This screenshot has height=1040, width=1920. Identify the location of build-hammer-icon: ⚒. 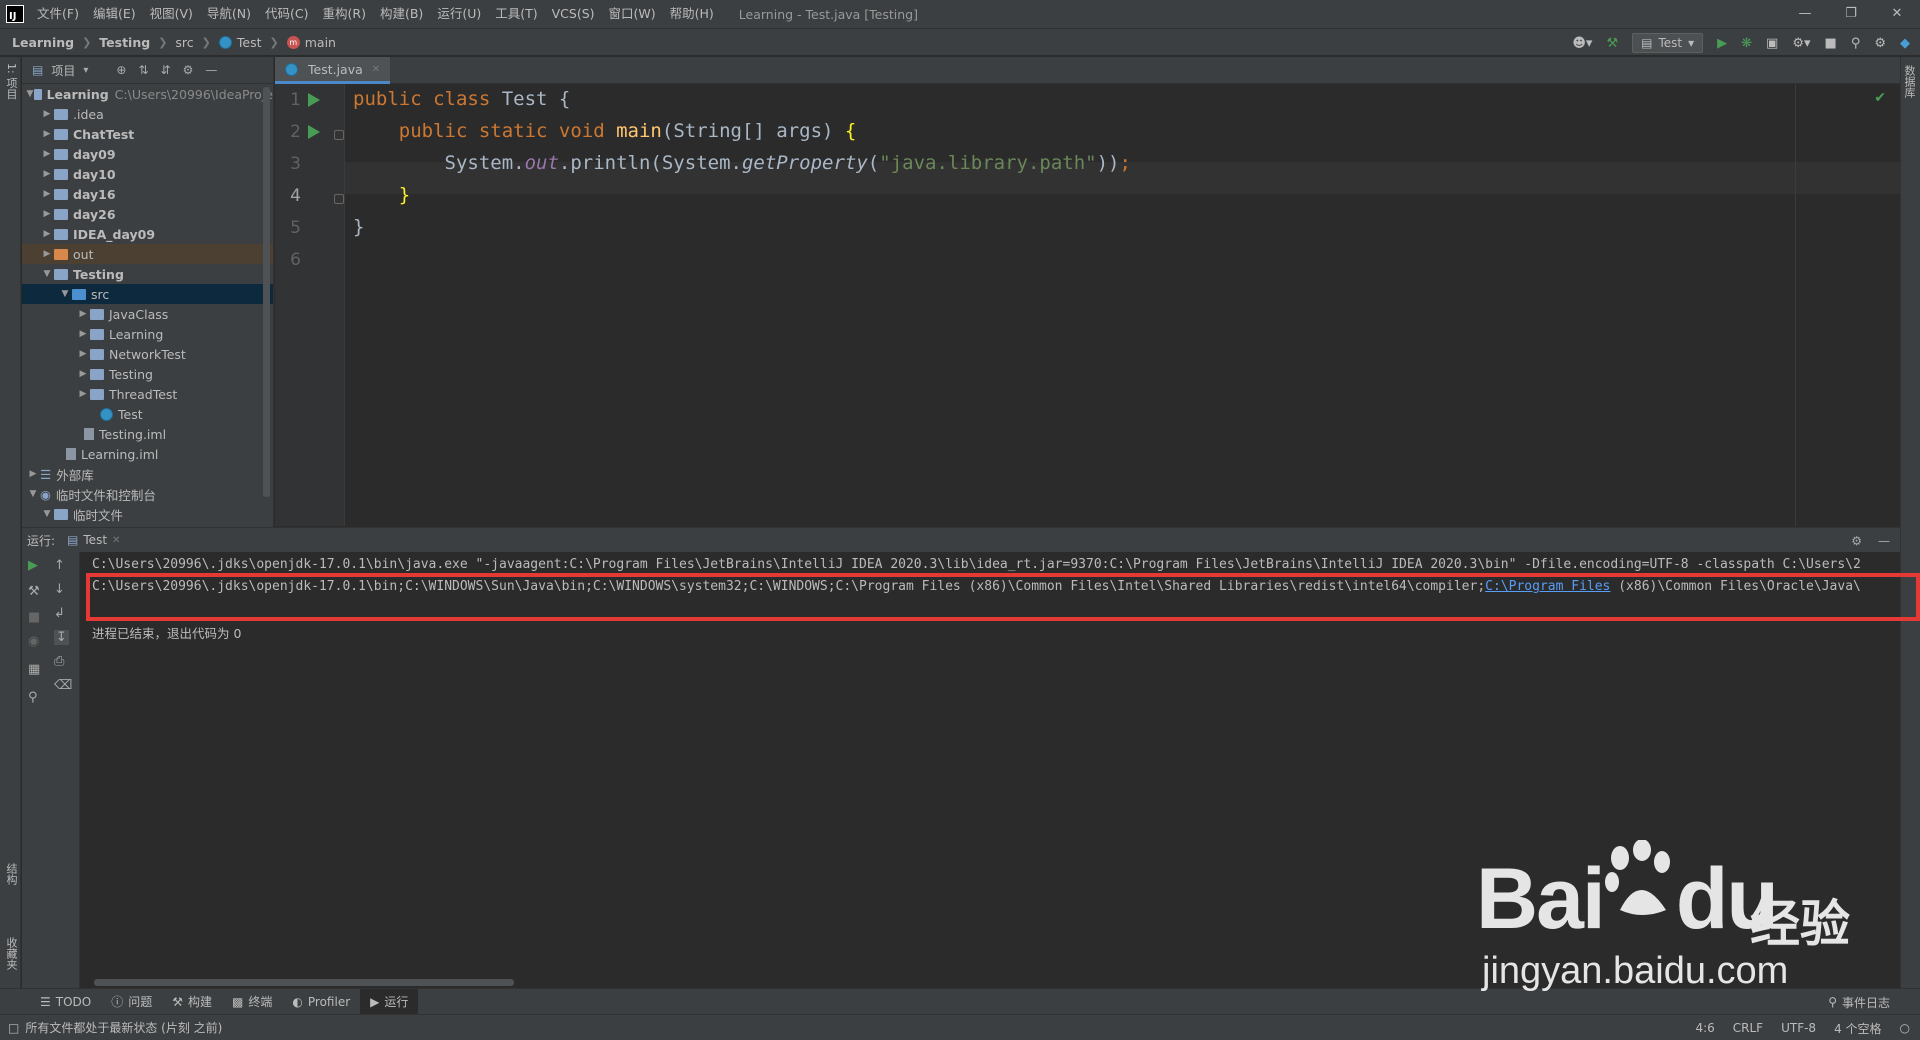
(1612, 43).